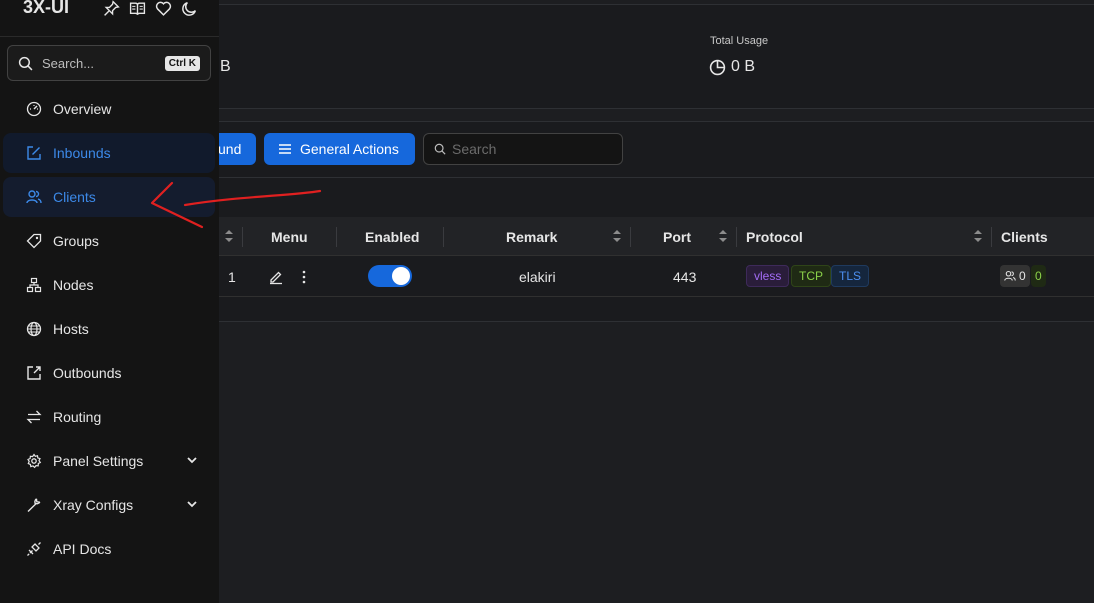 This screenshot has height=603, width=1094. Describe the element at coordinates (34, 285) in the screenshot. I see `cluster-icon` at that location.